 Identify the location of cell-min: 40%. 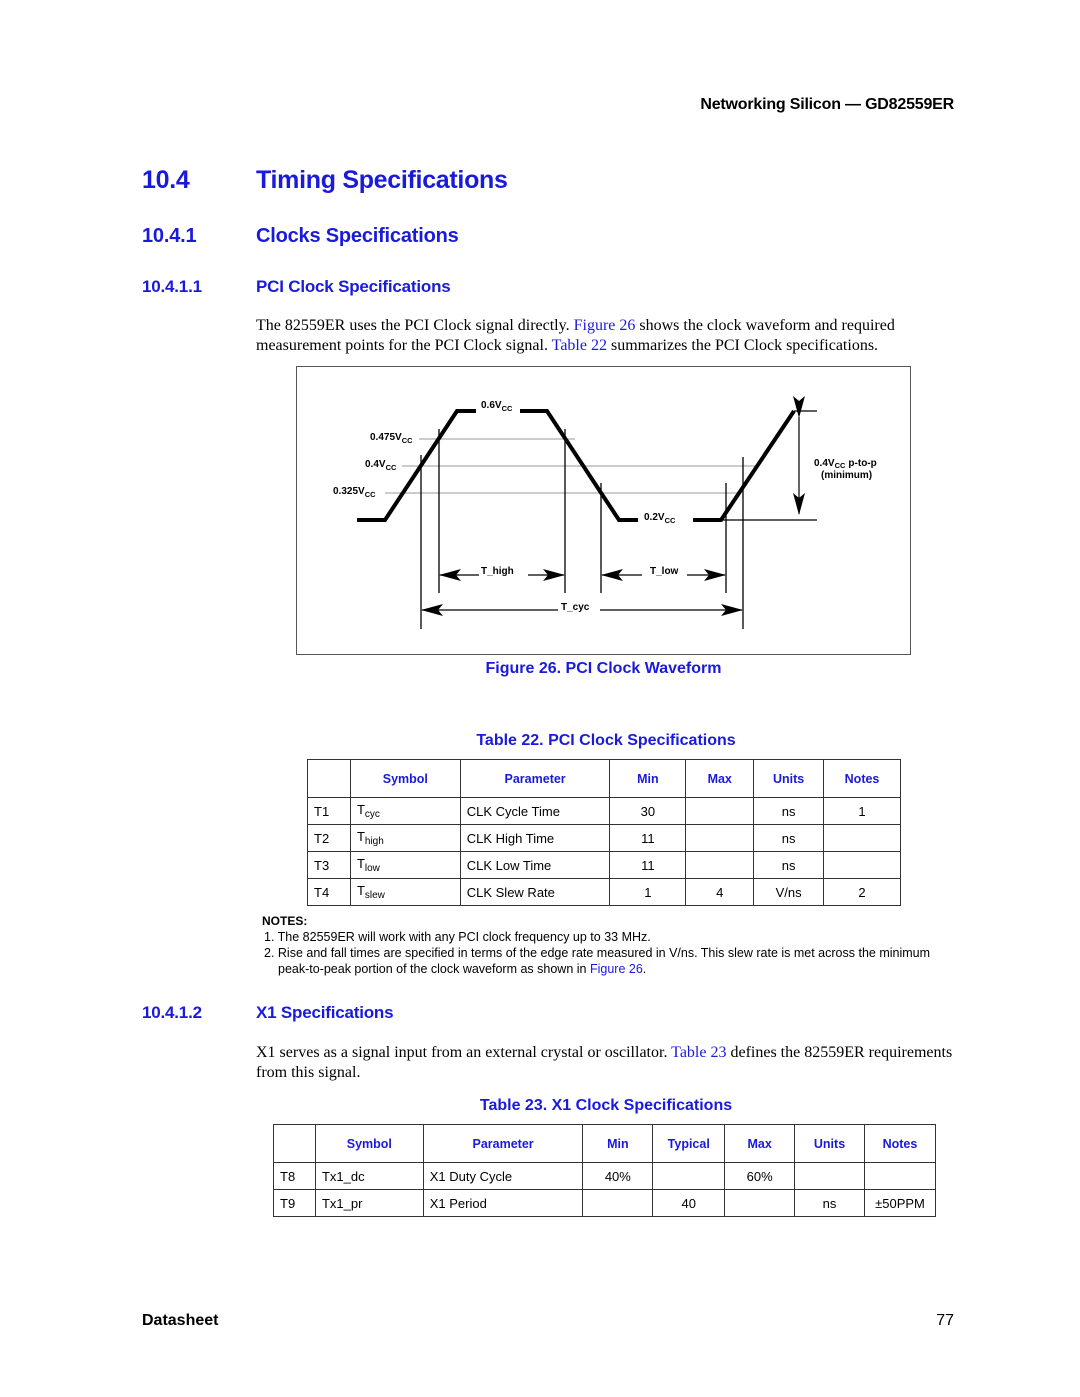
(618, 1176).